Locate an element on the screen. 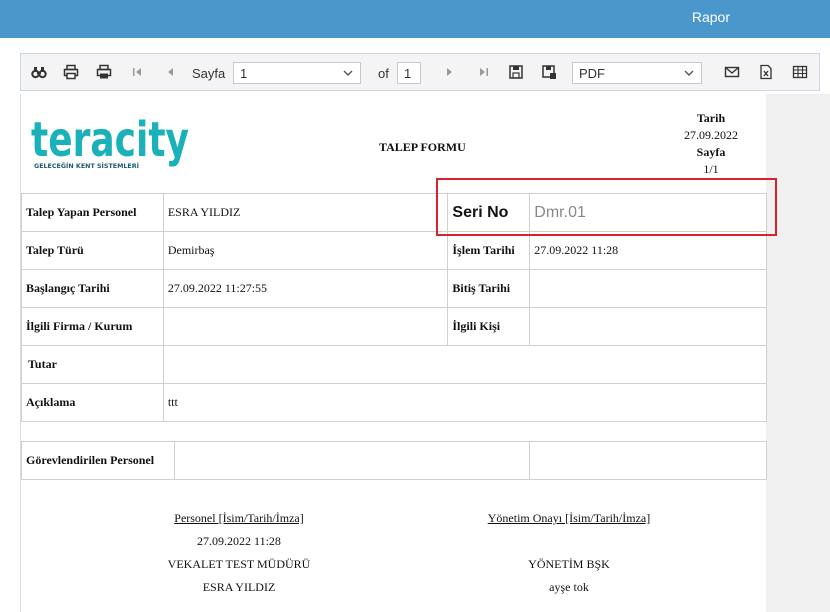  date-label: Tarih is located at coordinates (711, 118).